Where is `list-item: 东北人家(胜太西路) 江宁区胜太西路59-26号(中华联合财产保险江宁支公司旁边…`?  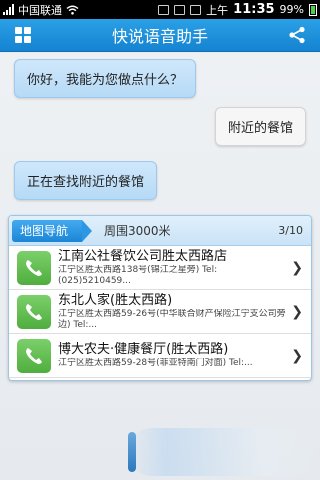
list-item: 东北人家(胜太西路) 江宁区胜太西路59-26号(中华联合财产保险江宁支公司旁边… is located at coordinates (160, 312).